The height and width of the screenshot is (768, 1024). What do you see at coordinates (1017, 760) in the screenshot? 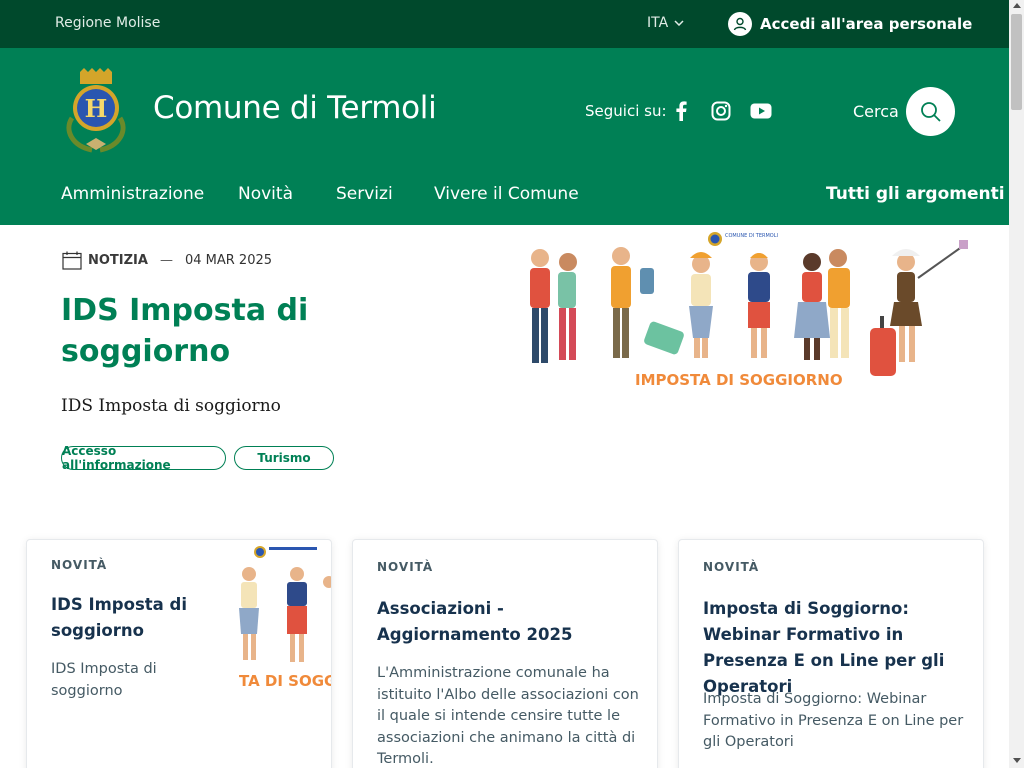
I see `scroll-down-arrow-icon` at bounding box center [1017, 760].